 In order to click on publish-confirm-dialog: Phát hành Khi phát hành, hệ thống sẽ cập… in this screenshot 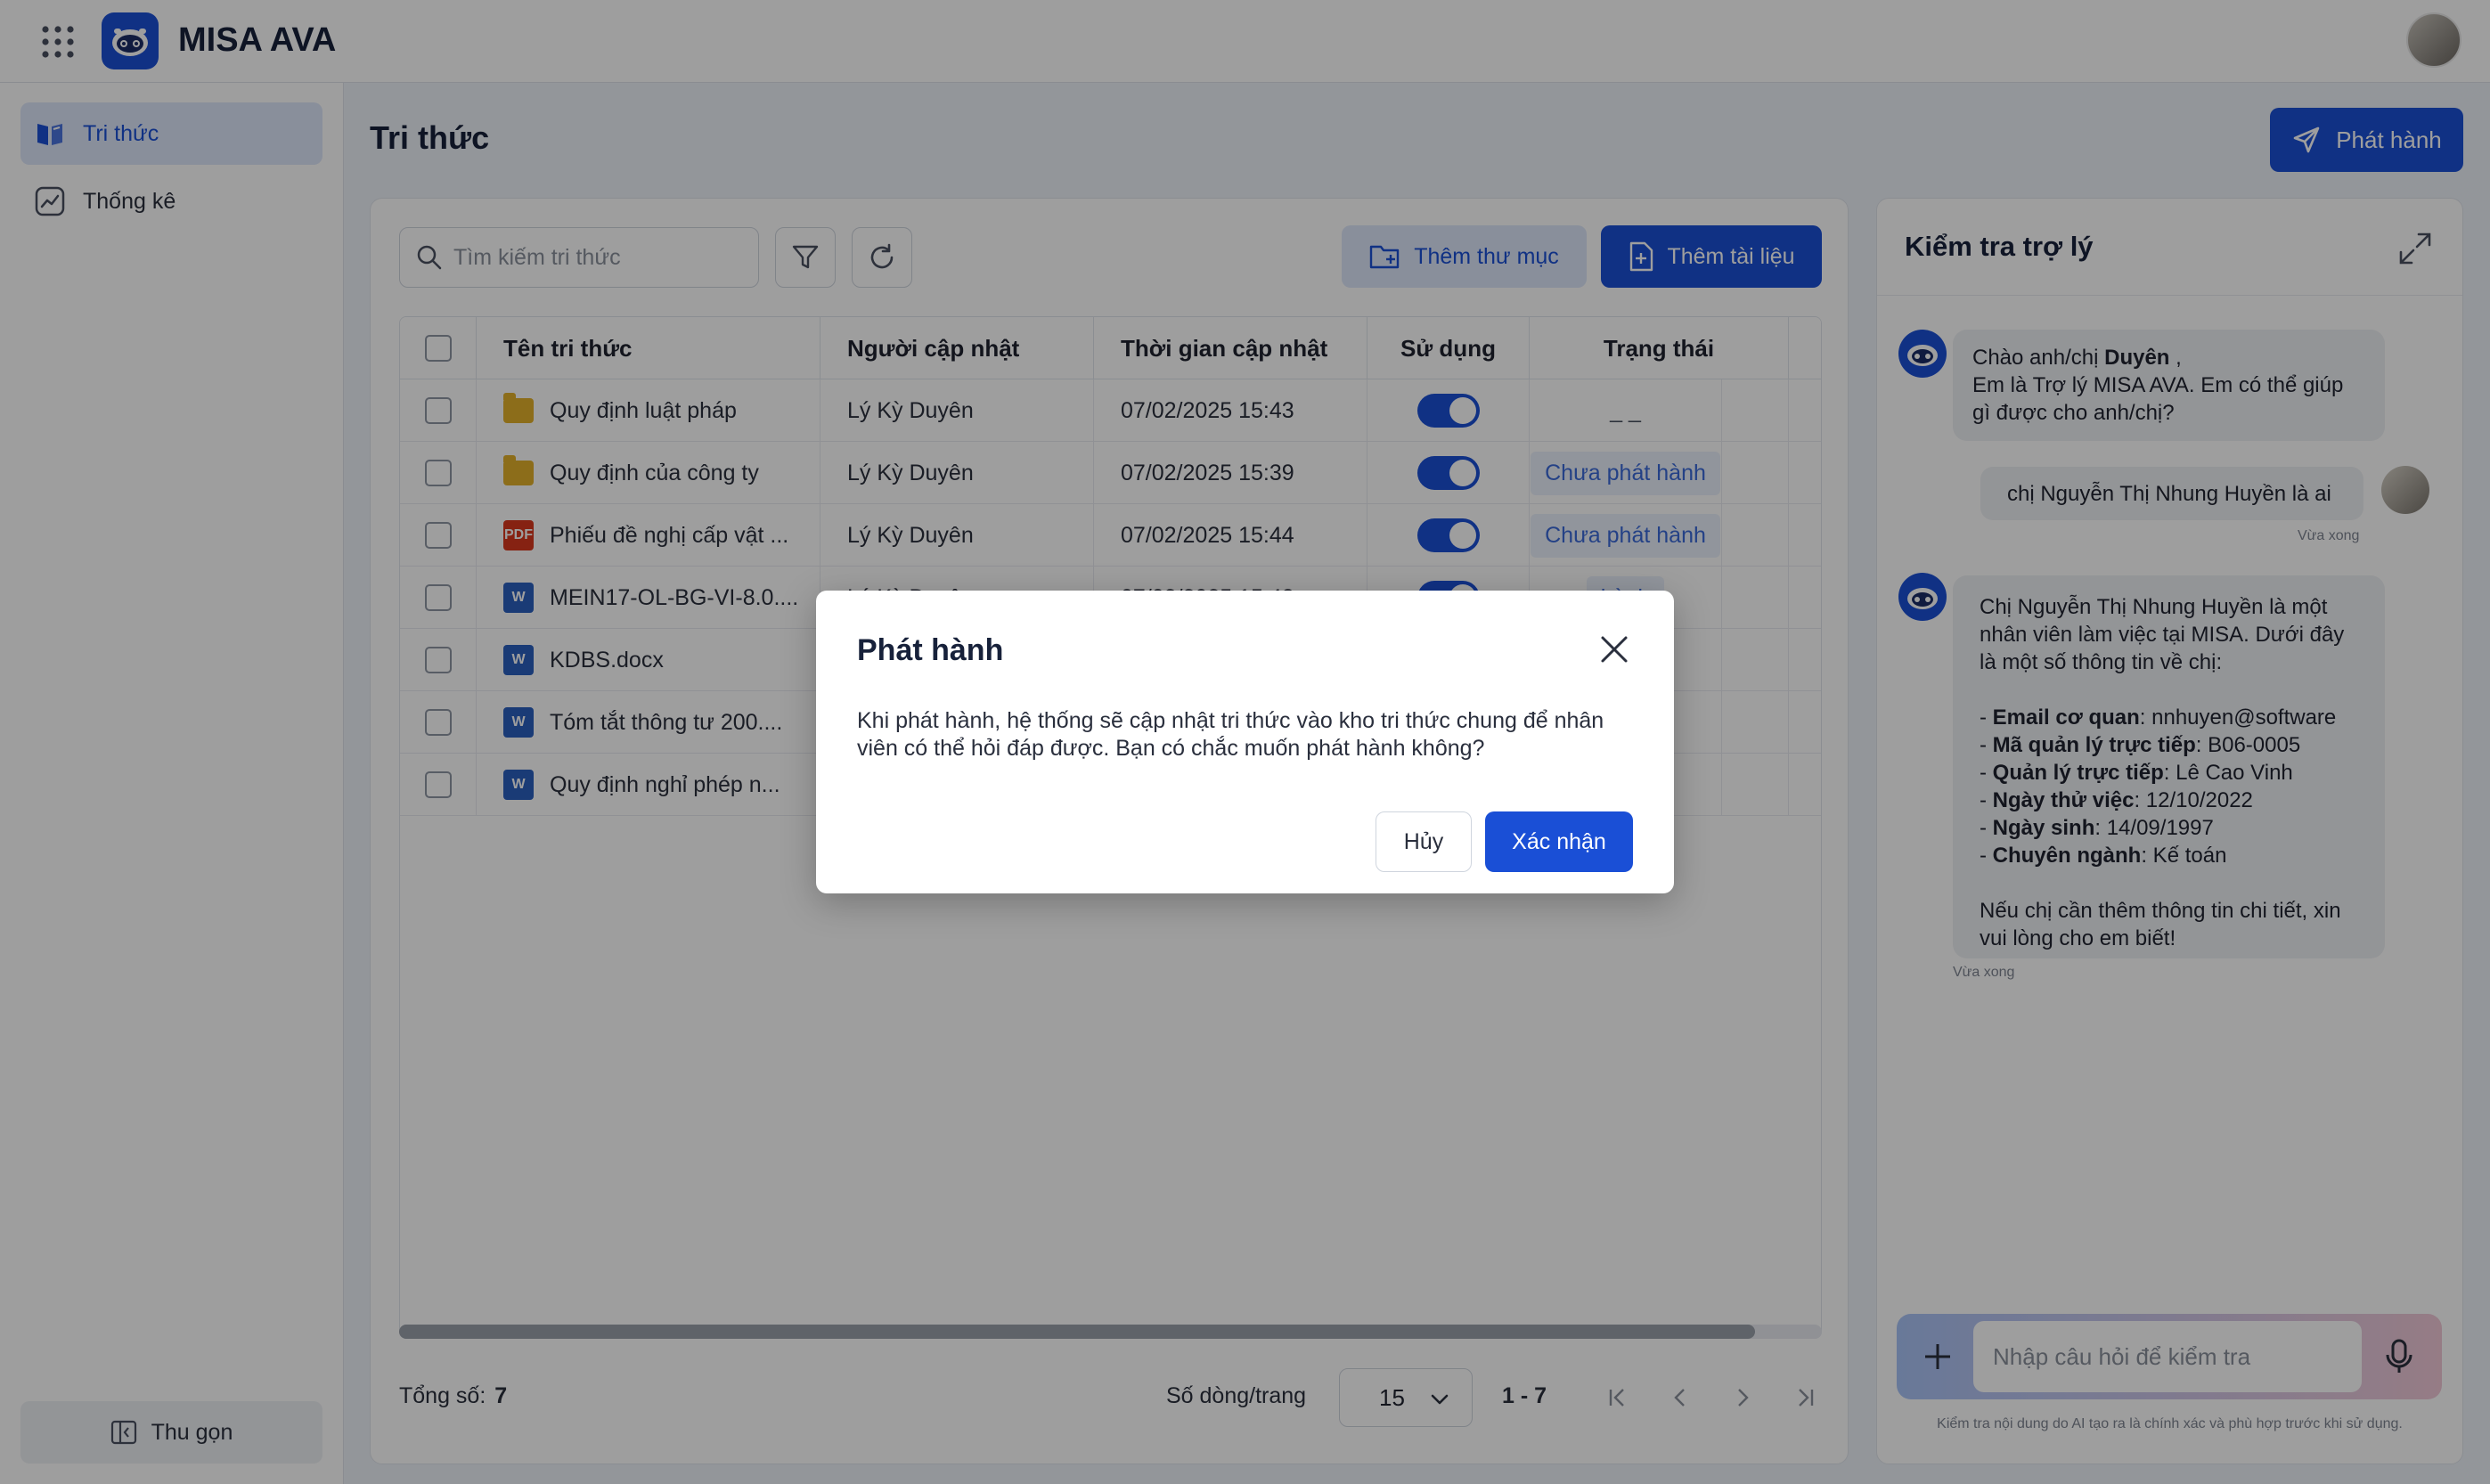, I will do `click(1245, 742)`.